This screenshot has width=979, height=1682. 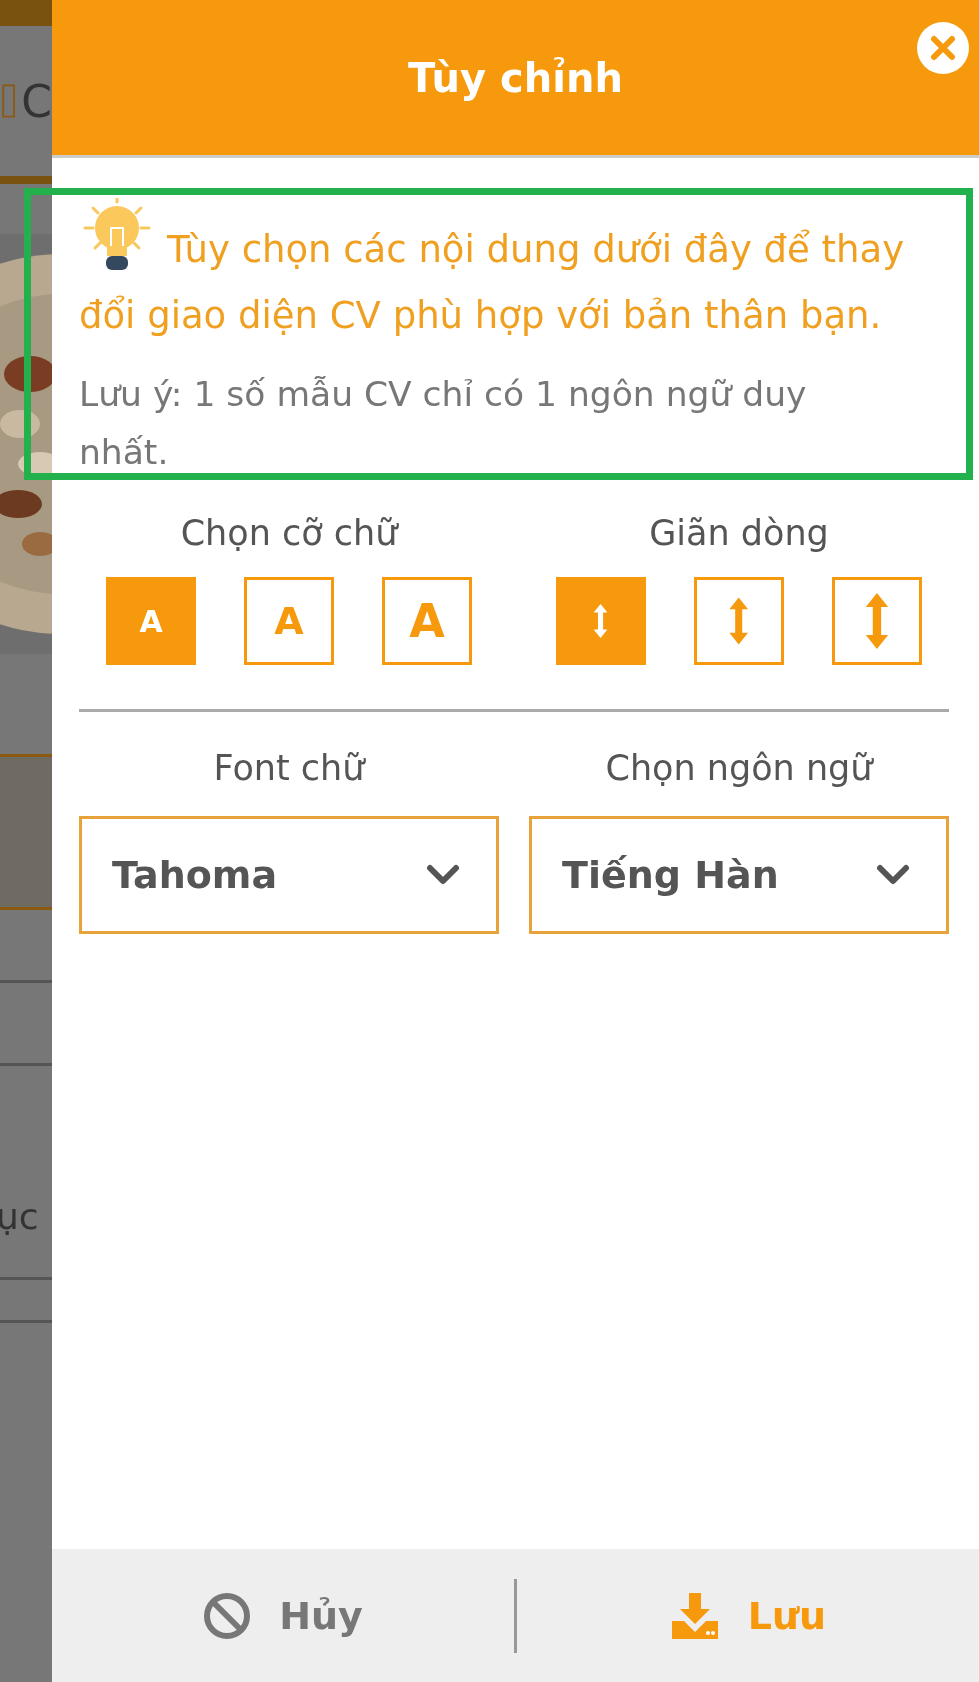 I want to click on language-select: Tiếng Hàn, so click(x=739, y=875).